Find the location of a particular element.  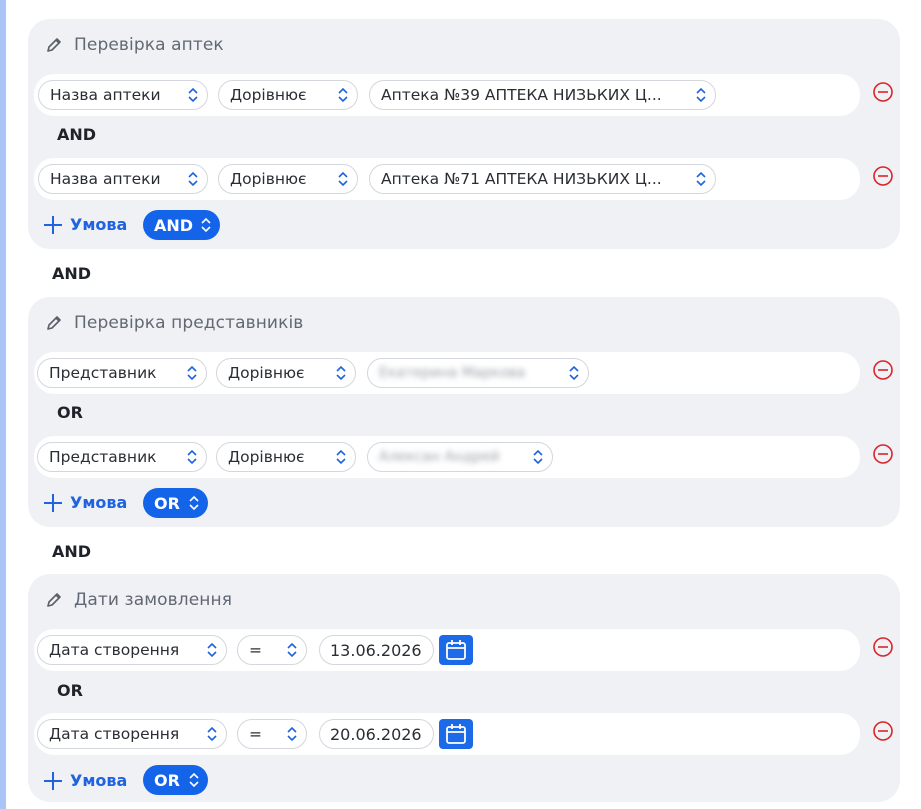

value-select: Алексан Андрей is located at coordinates (460, 457).